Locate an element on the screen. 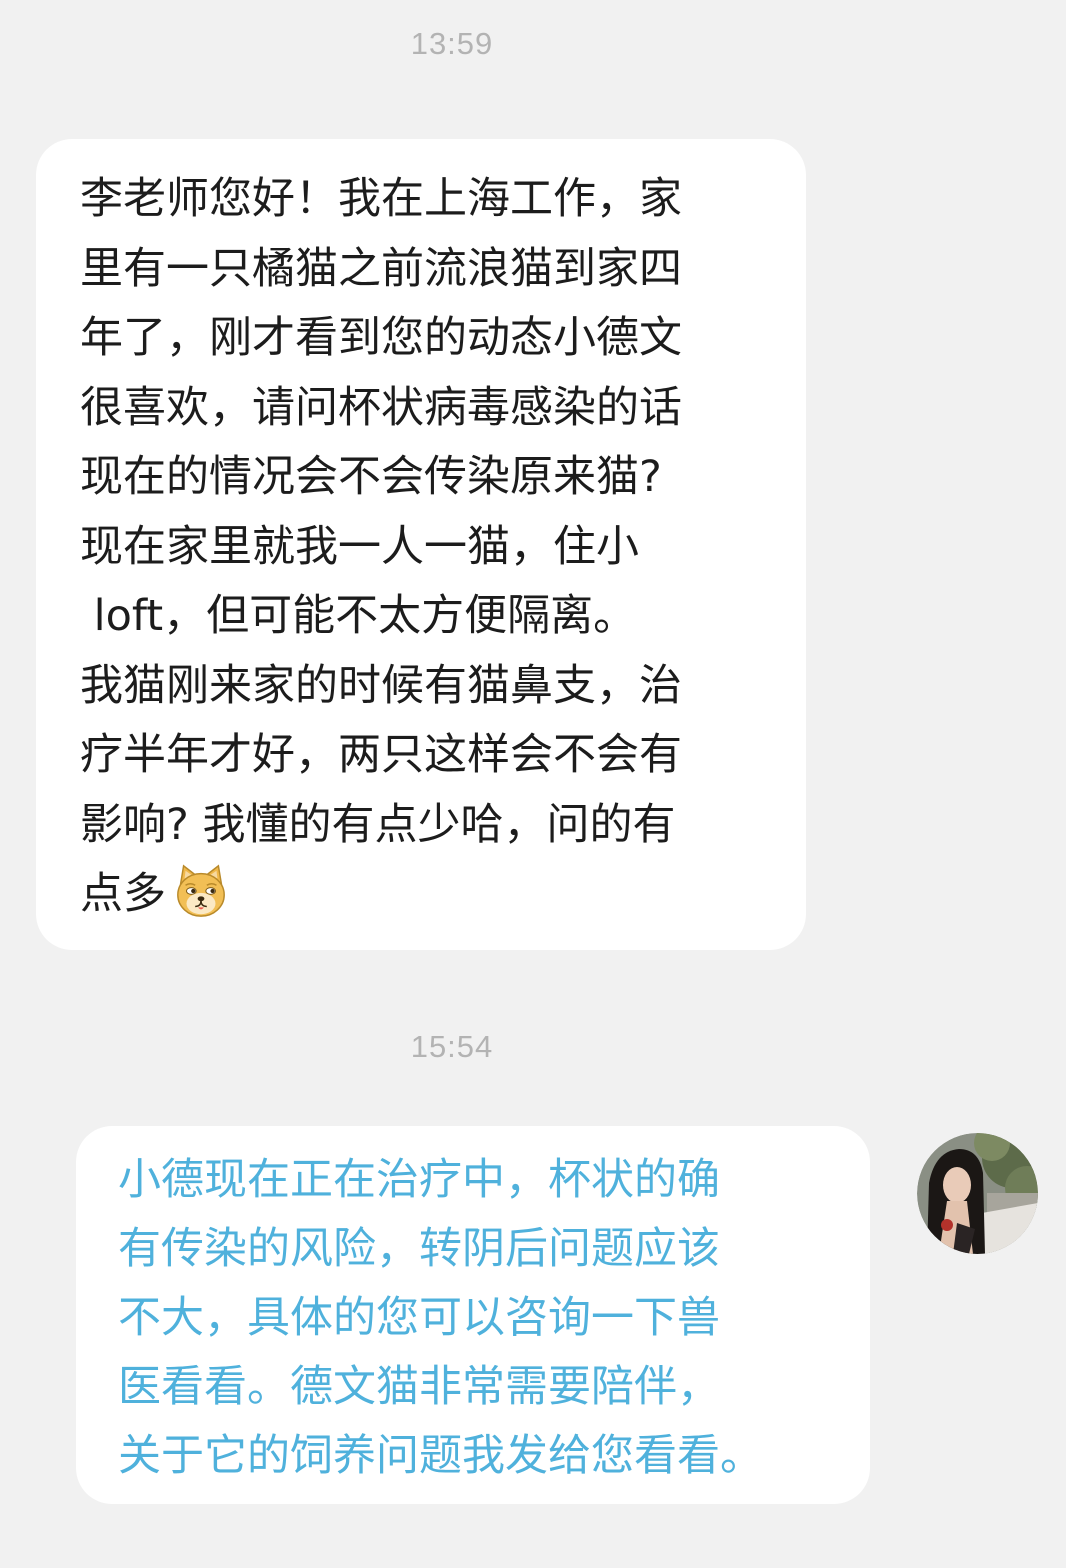  message-line: 影响? 我懂的有点少哈，问的有 is located at coordinates (378, 824).